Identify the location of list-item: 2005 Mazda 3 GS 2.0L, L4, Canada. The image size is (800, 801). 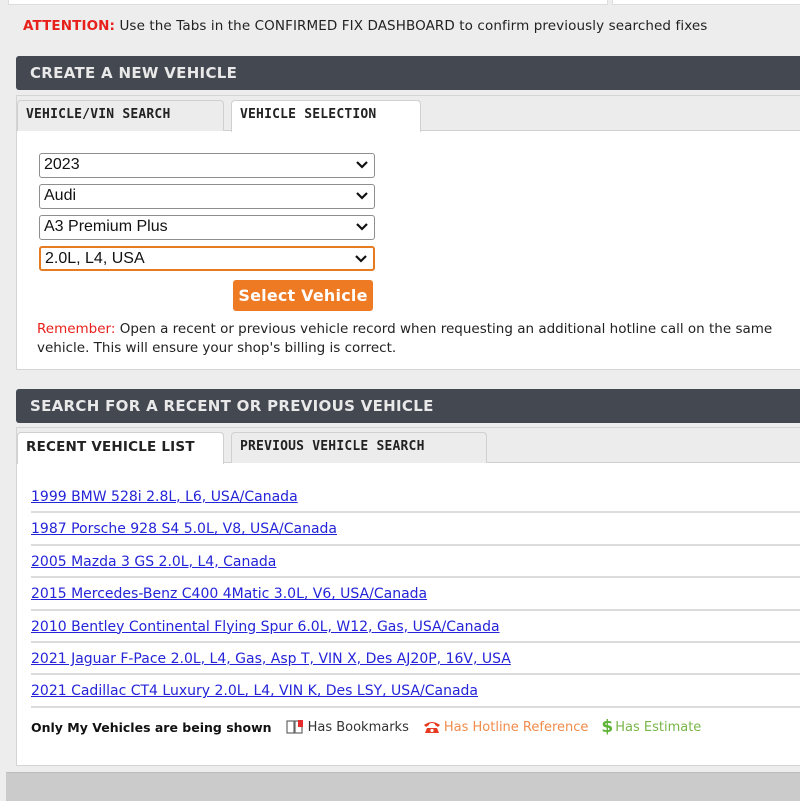
(415, 562).